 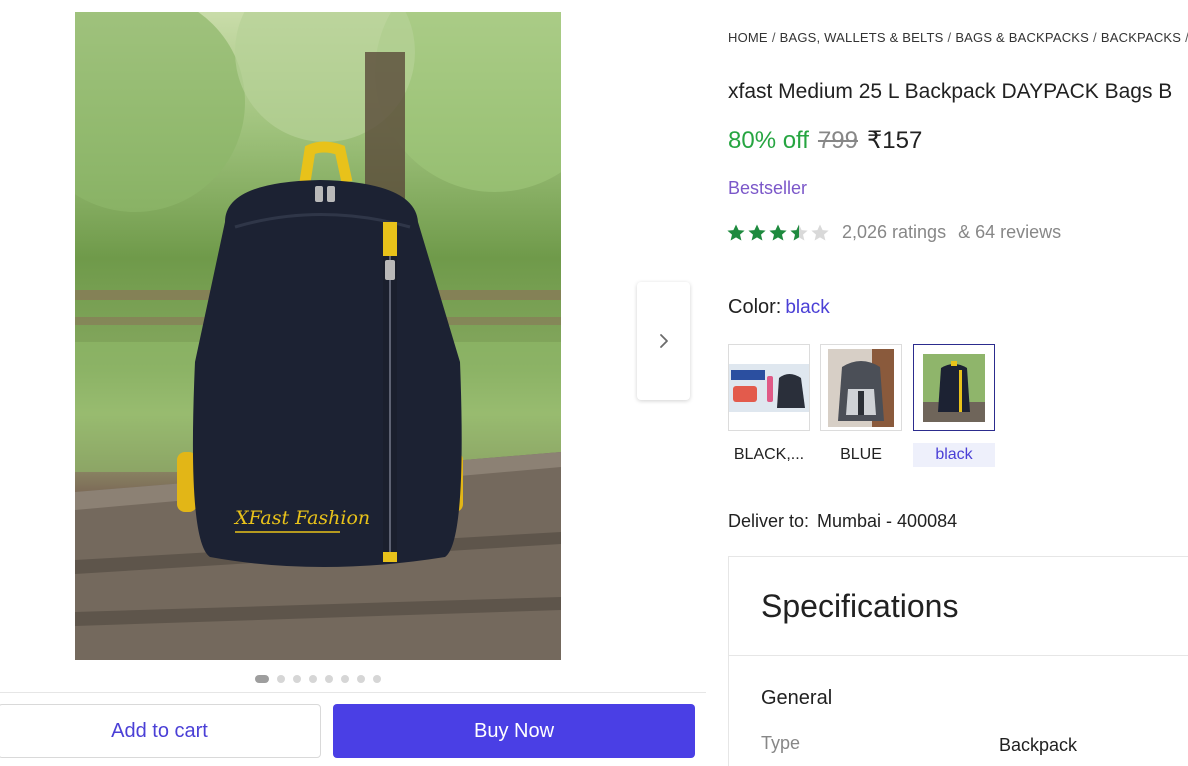 I want to click on color-swatch-black, so click(x=954, y=387).